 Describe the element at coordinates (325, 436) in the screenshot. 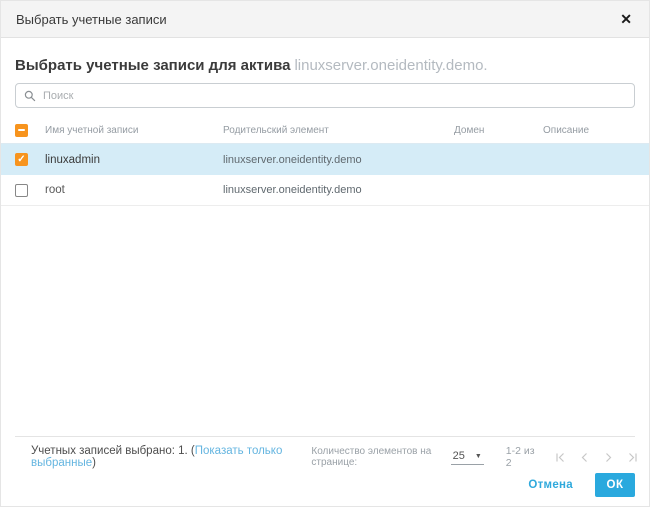

I see `footer-divider` at that location.